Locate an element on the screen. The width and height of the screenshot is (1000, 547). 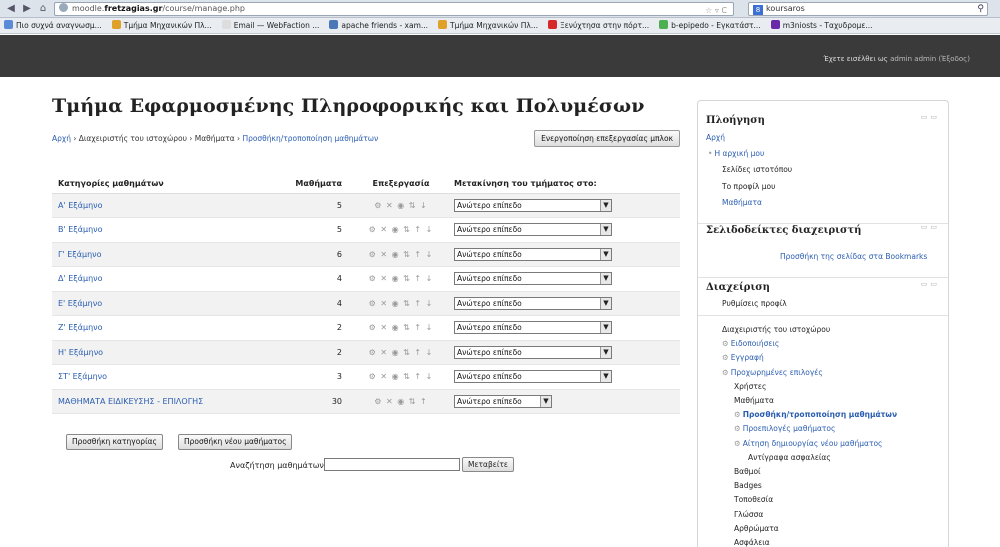
block-edit-button: Ενεργοποίηση επεξεργασίας μπλοκ is located at coordinates (607, 138).